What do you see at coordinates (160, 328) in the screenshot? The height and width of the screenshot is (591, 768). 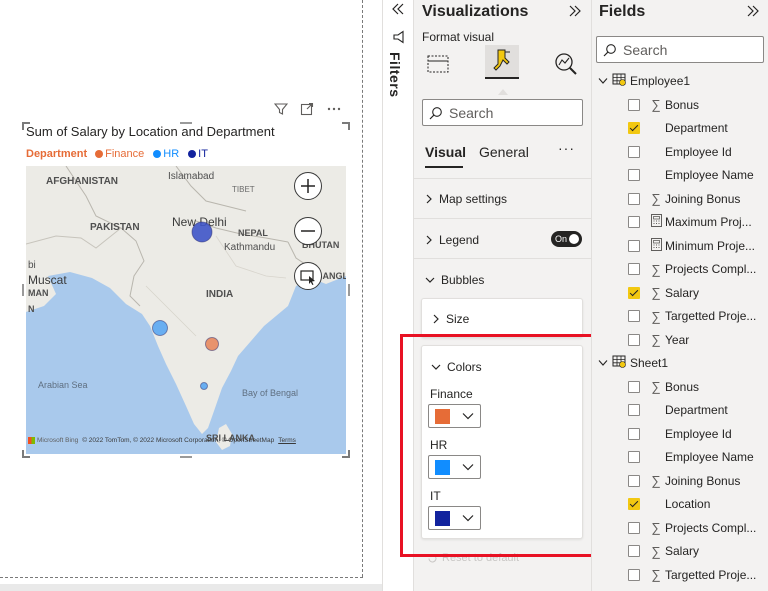 I see `map-bubble-mumbai` at bounding box center [160, 328].